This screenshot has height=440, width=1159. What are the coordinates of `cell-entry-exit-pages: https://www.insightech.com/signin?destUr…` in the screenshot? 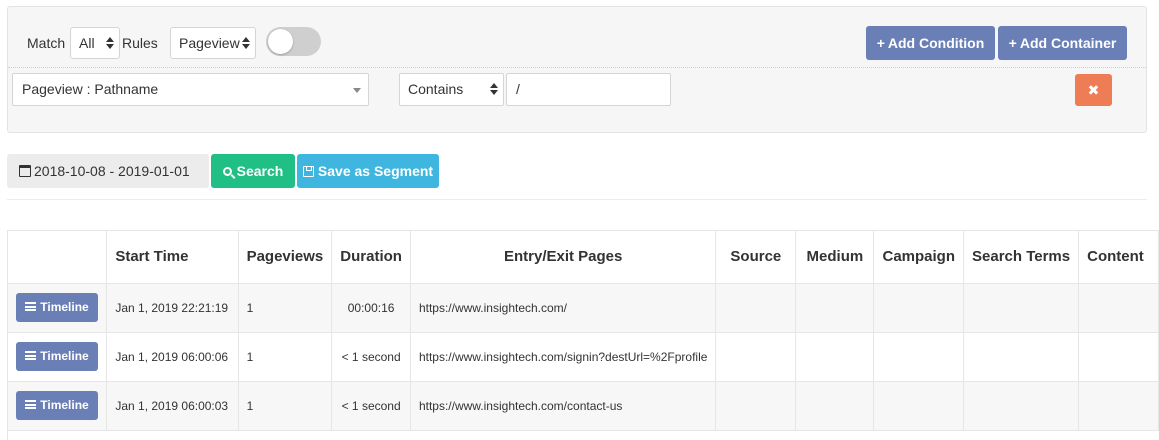 It's located at (563, 357).